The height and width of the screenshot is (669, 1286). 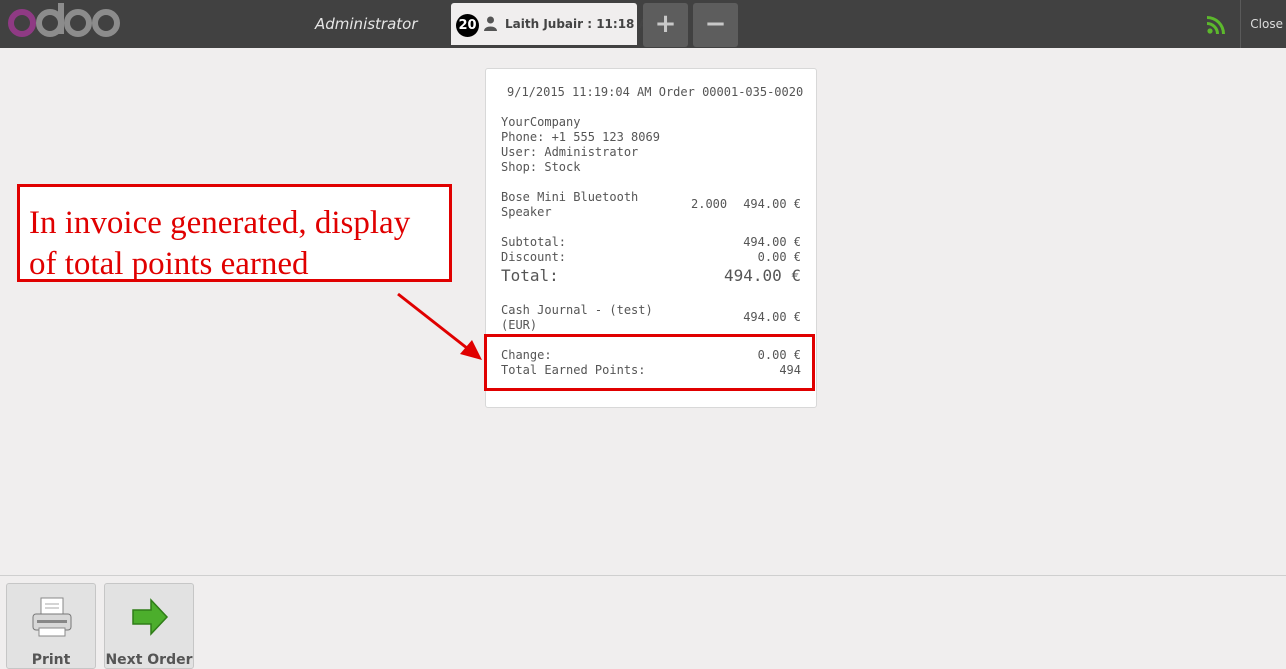 I want to click on odoo-logo, so click(x=64, y=20).